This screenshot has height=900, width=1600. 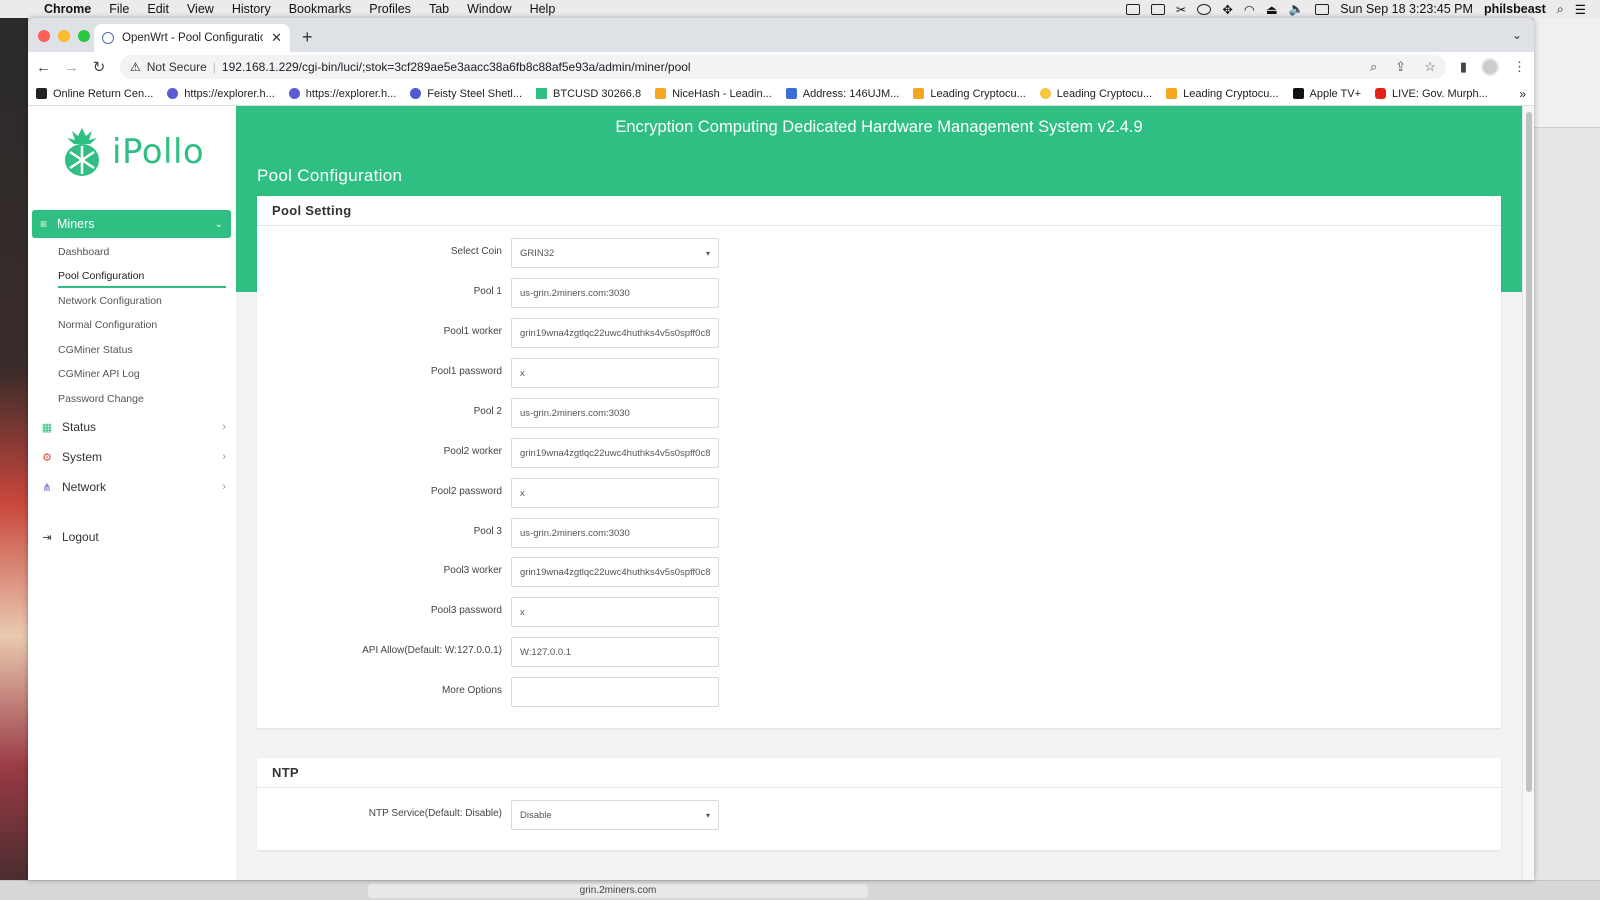 What do you see at coordinates (1373, 67) in the screenshot?
I see `zoom-icon: ⌕` at bounding box center [1373, 67].